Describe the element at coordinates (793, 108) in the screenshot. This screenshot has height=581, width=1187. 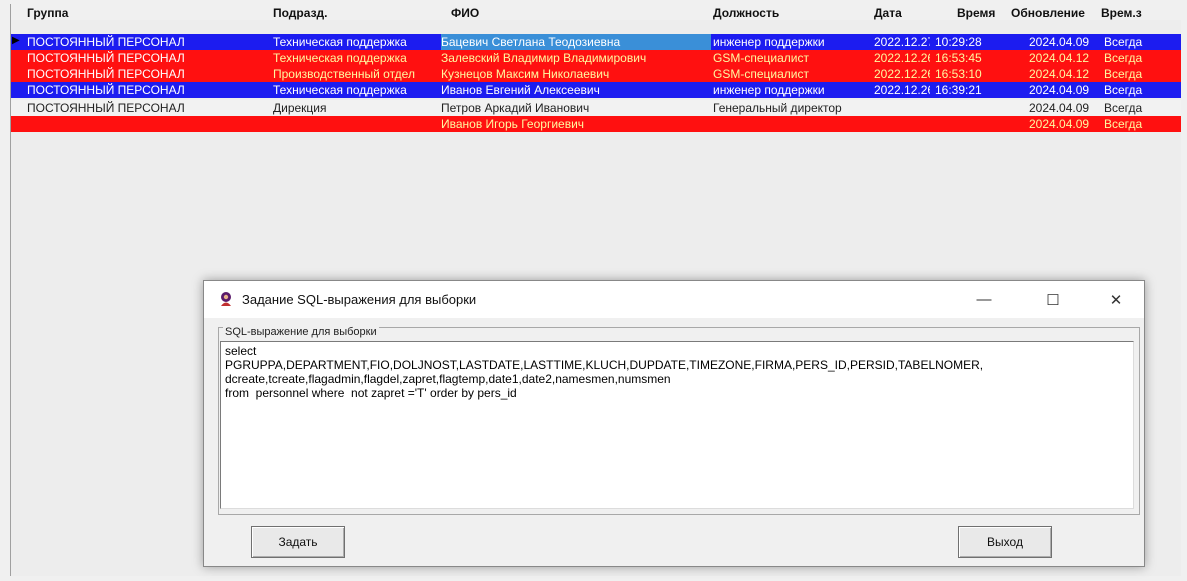
I see `cell-position: Генеральный директор` at that location.